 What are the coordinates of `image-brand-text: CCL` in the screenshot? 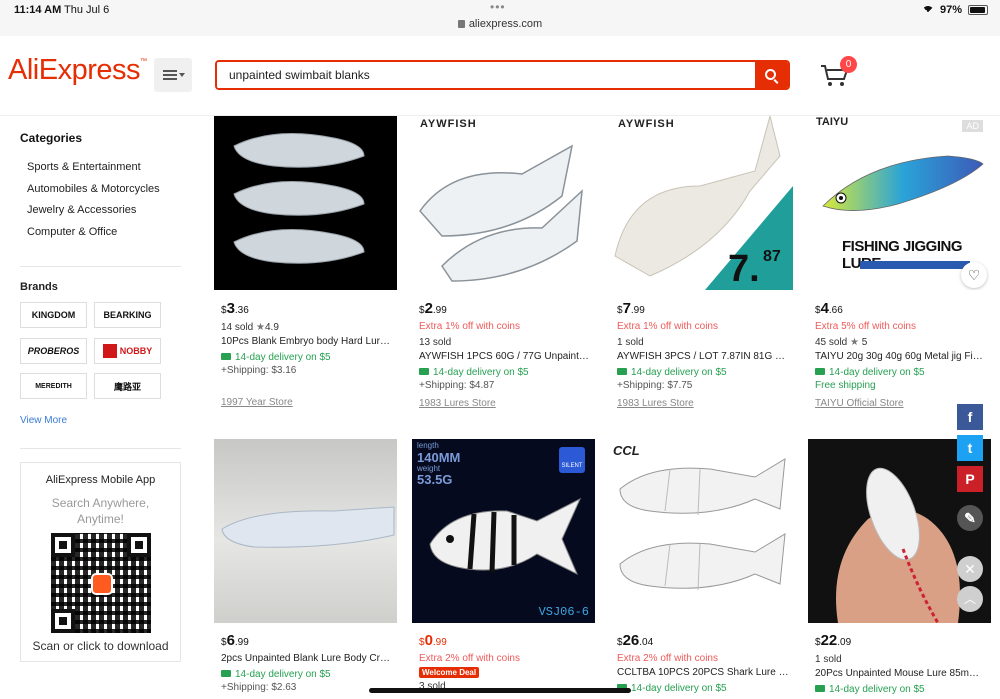 It's located at (626, 450).